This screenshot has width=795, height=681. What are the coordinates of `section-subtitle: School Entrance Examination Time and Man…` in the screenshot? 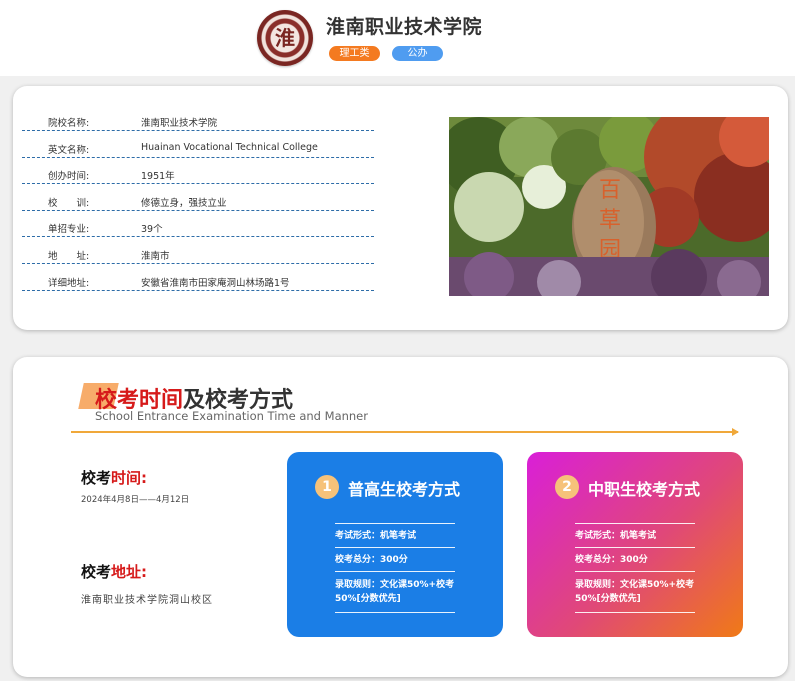 It's located at (231, 416).